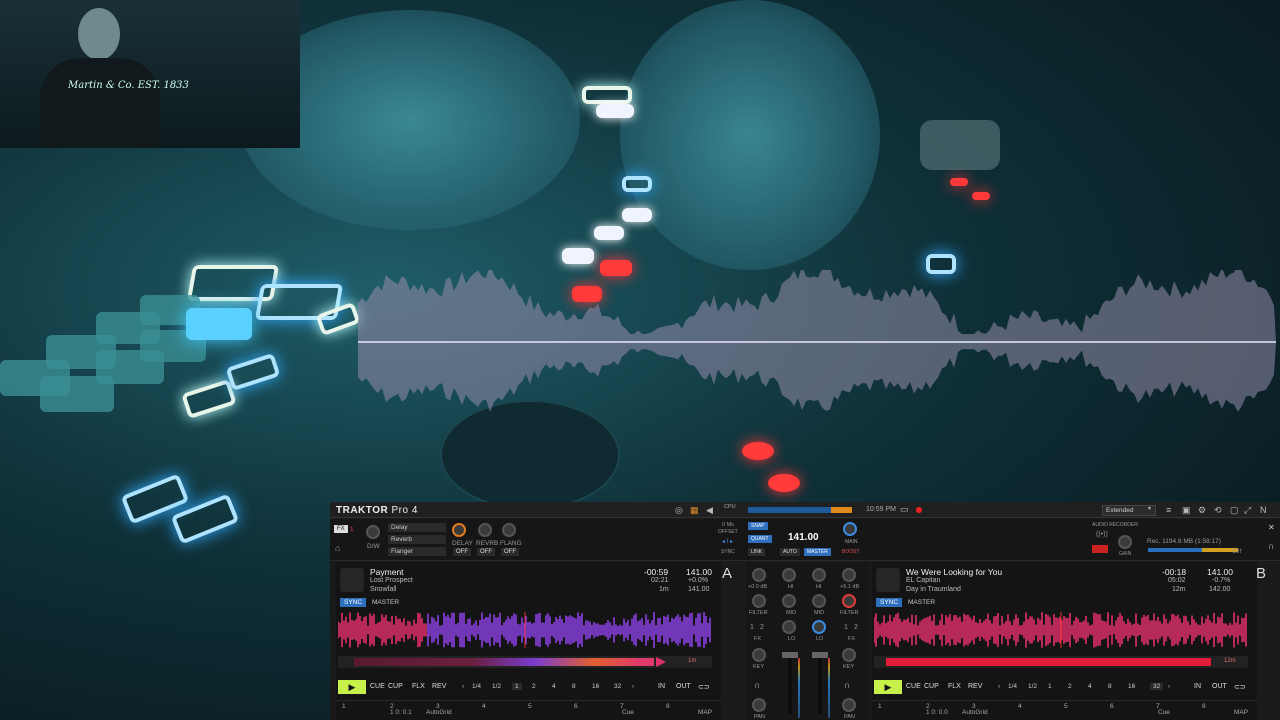 Image resolution: width=1280 pixels, height=720 pixels. What do you see at coordinates (846, 627) in the screenshot?
I see `deck-b-fx-assign-1: 1` at bounding box center [846, 627].